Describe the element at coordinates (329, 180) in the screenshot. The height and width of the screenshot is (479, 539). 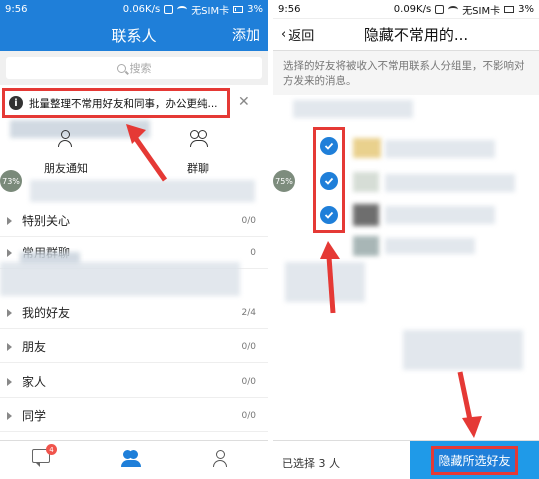
I see `checkbox-highlight-frame` at that location.